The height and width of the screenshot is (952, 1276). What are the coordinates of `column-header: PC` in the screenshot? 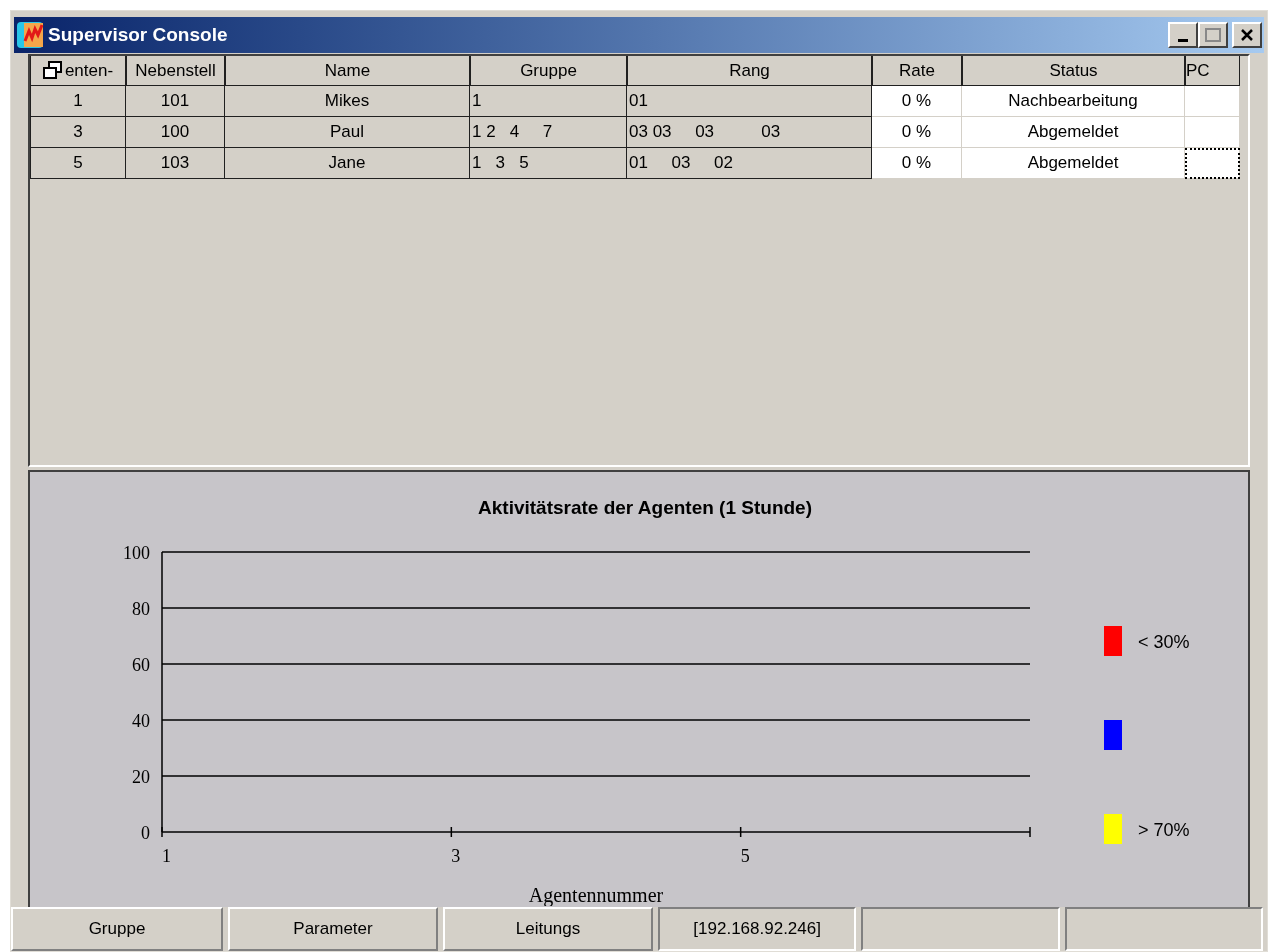 It's located at (1212, 70).